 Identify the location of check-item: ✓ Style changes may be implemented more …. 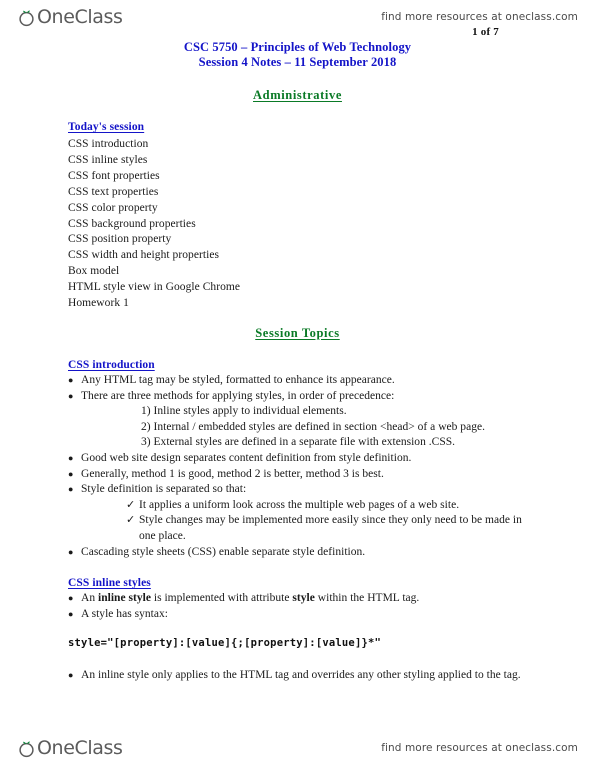
(331, 528).